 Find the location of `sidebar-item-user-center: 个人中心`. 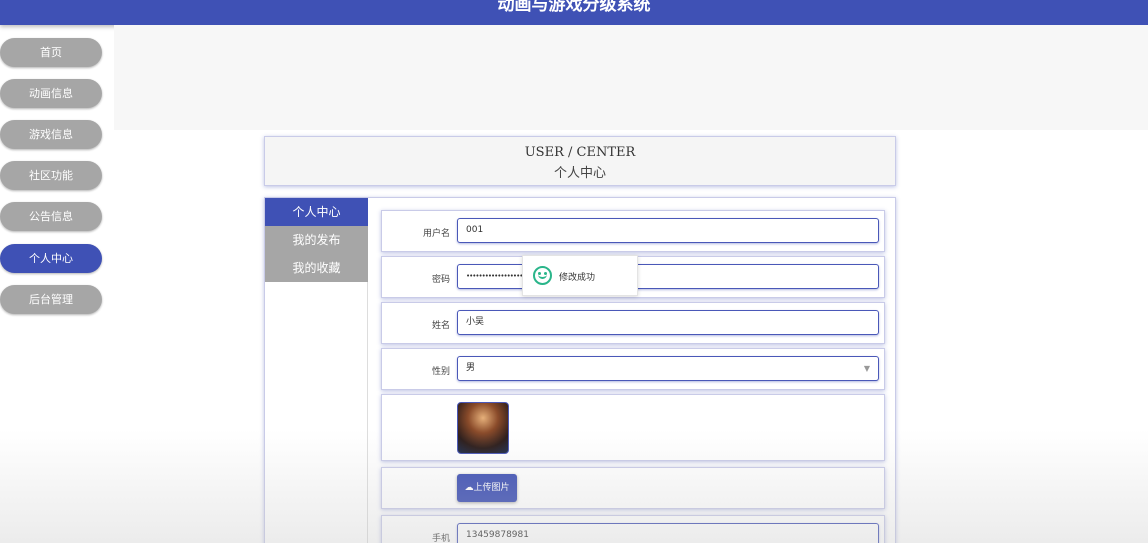

sidebar-item-user-center: 个人中心 is located at coordinates (51, 258).